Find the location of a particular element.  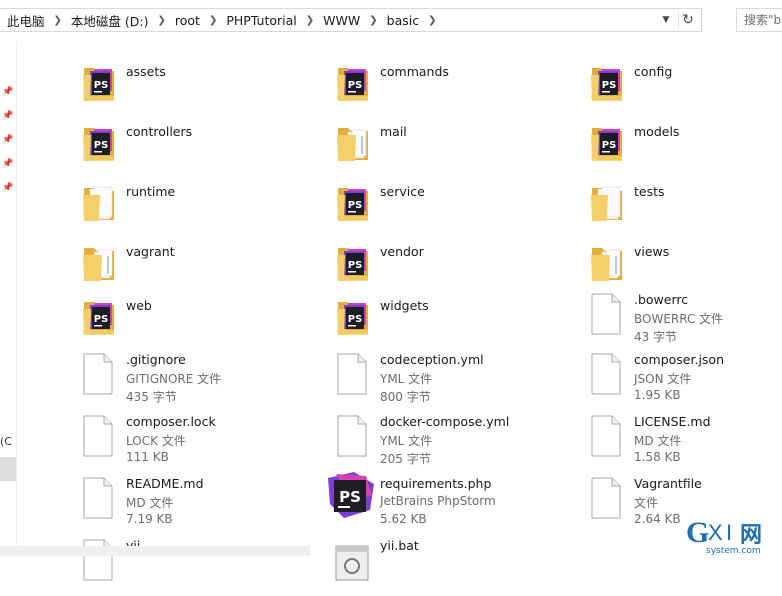

file-item: LICENSE.md MD 文件 1.58 KB is located at coordinates (685, 443).